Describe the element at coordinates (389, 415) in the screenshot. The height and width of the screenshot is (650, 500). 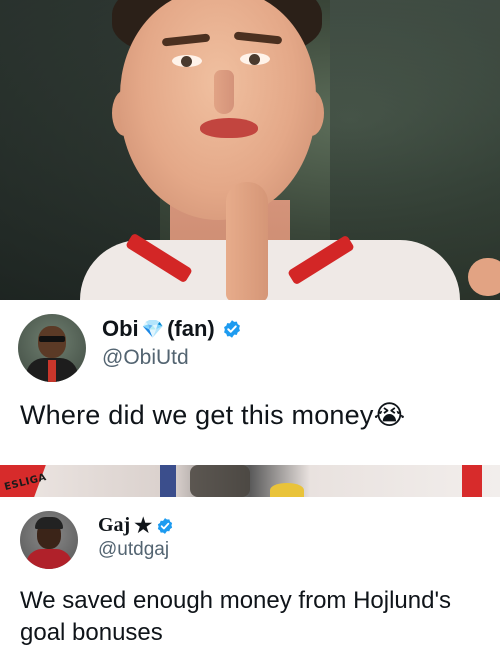
I see `crying-face-emoji: 😭` at that location.